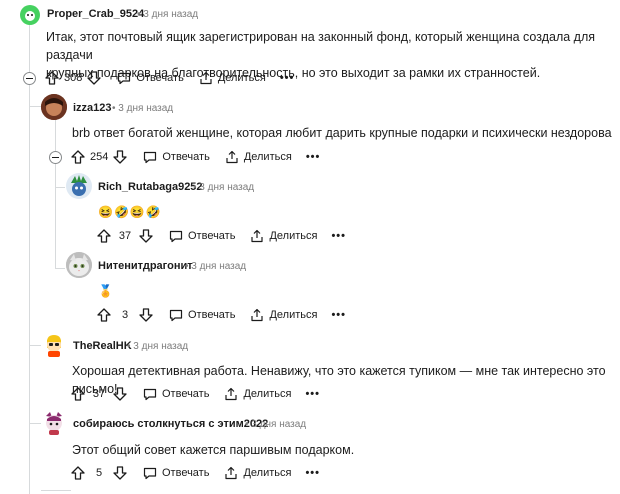 This screenshot has height=494, width=620. Describe the element at coordinates (150, 187) in the screenshot. I see `comment-username: Rich_Rutabaga9252` at that location.